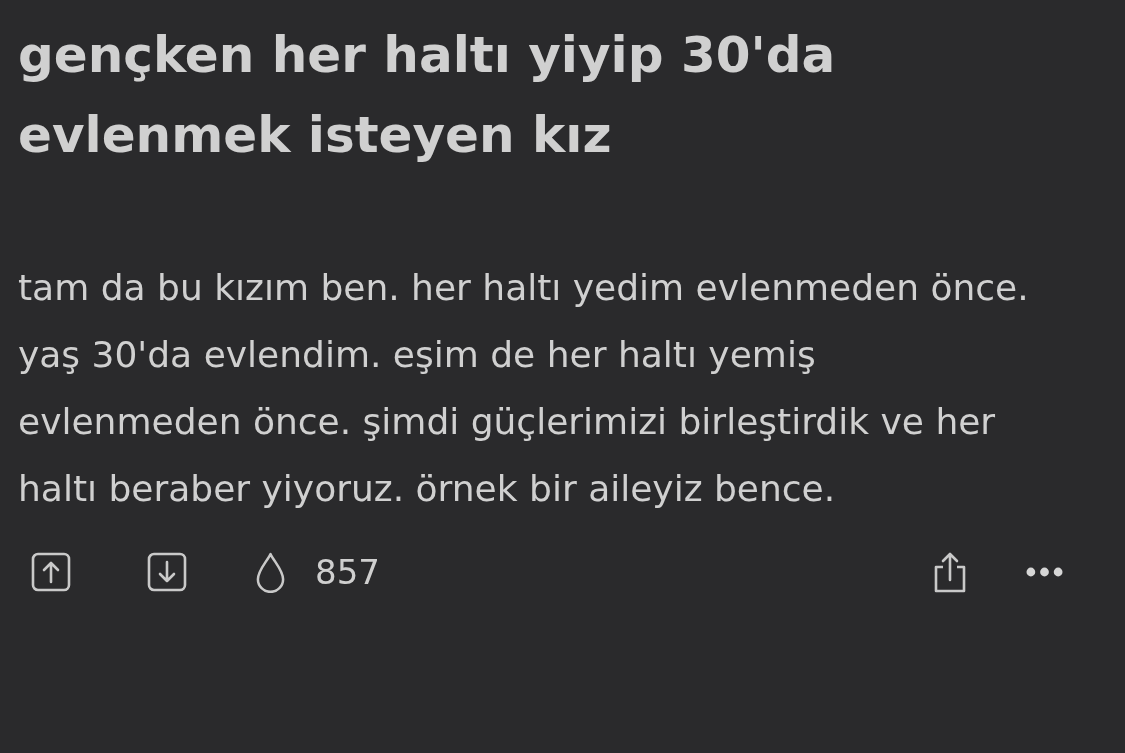 The height and width of the screenshot is (753, 1125). I want to click on favorite-button, so click(270, 572).